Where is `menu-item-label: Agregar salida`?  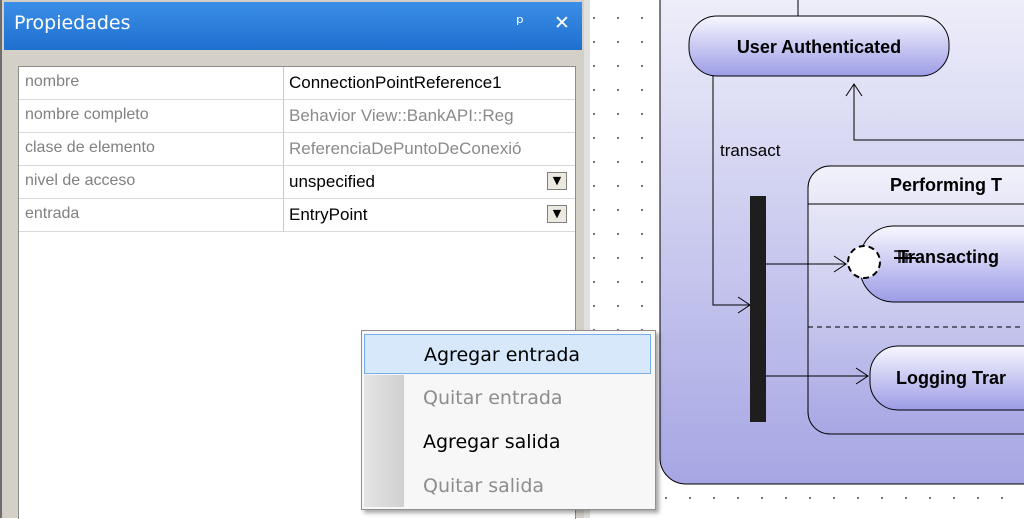
menu-item-label: Agregar salida is located at coordinates (492, 442).